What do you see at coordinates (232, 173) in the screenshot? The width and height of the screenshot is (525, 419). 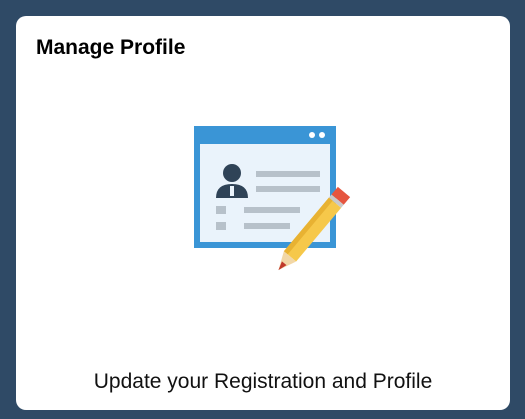 I see `person-head` at bounding box center [232, 173].